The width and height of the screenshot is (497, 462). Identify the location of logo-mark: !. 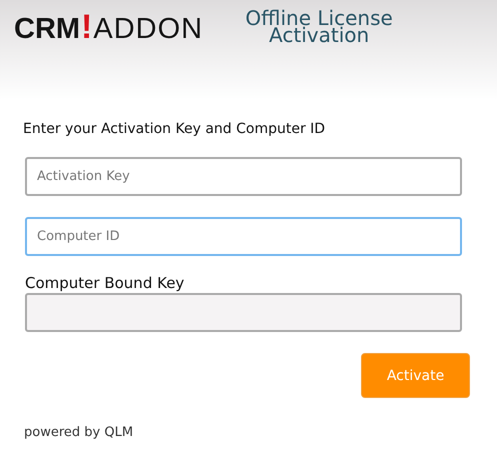
(86, 27).